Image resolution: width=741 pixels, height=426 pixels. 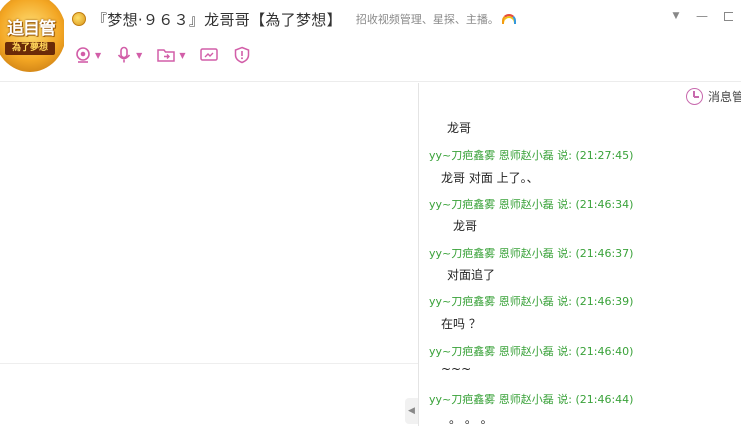 I want to click on message-text: 对面追了, so click(x=471, y=275).